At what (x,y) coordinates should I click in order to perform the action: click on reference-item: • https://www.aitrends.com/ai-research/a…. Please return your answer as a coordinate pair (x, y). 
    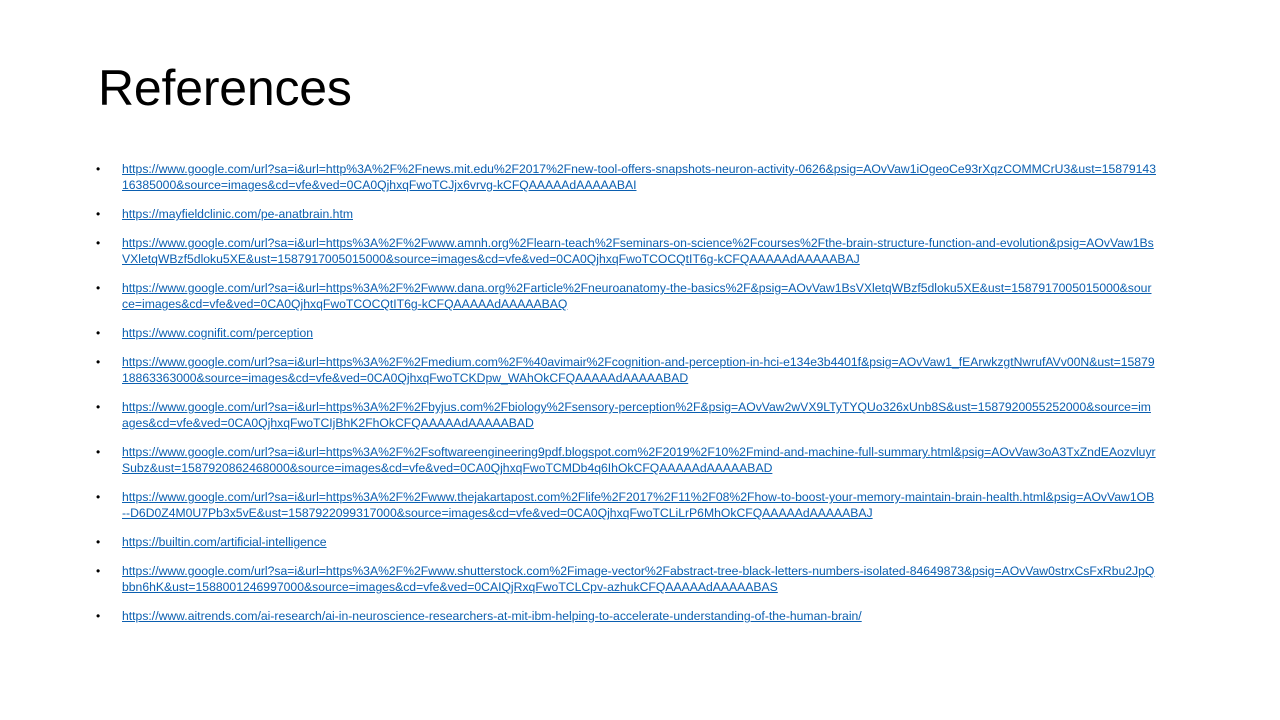
    Looking at the image, I should click on (626, 616).